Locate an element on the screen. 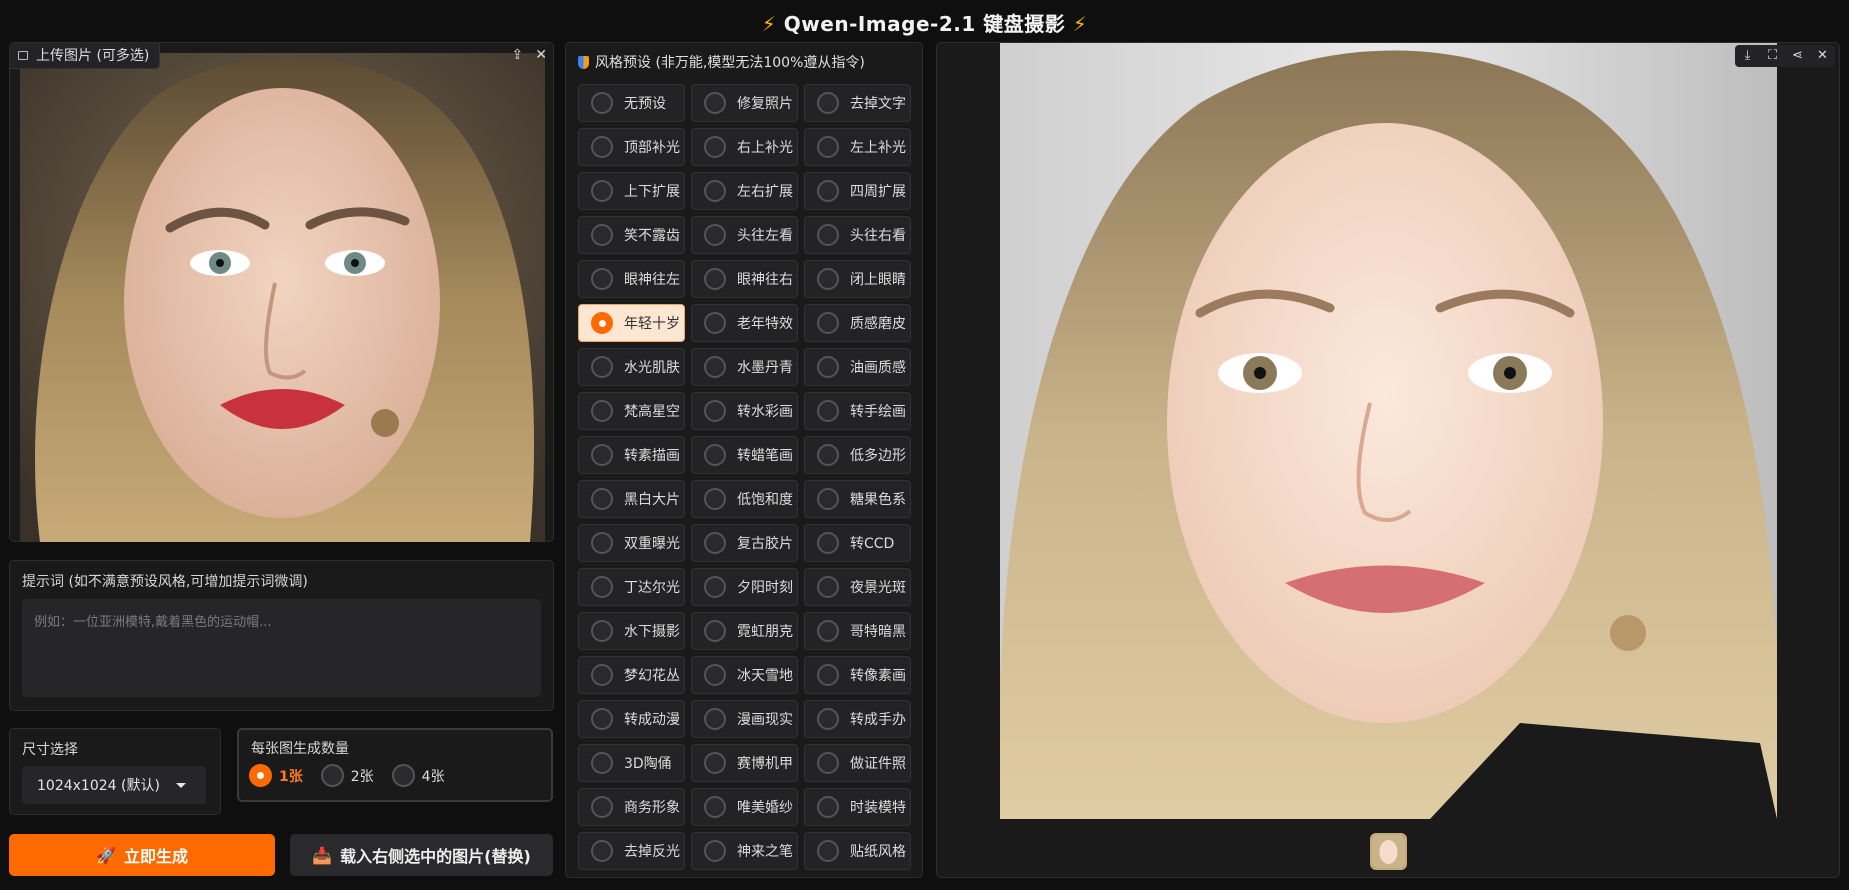 The width and height of the screenshot is (1849, 890). preset-option: 黑白大片 is located at coordinates (631, 499).